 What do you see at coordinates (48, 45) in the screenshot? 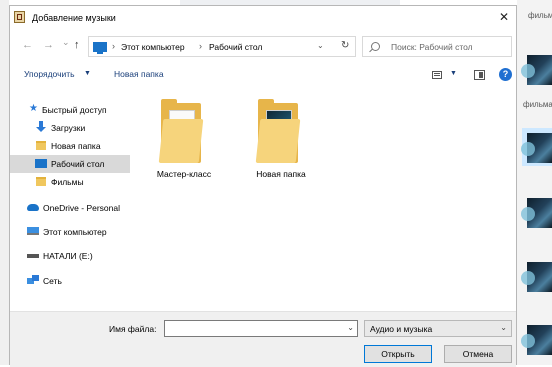
I see `forward-button: →` at bounding box center [48, 45].